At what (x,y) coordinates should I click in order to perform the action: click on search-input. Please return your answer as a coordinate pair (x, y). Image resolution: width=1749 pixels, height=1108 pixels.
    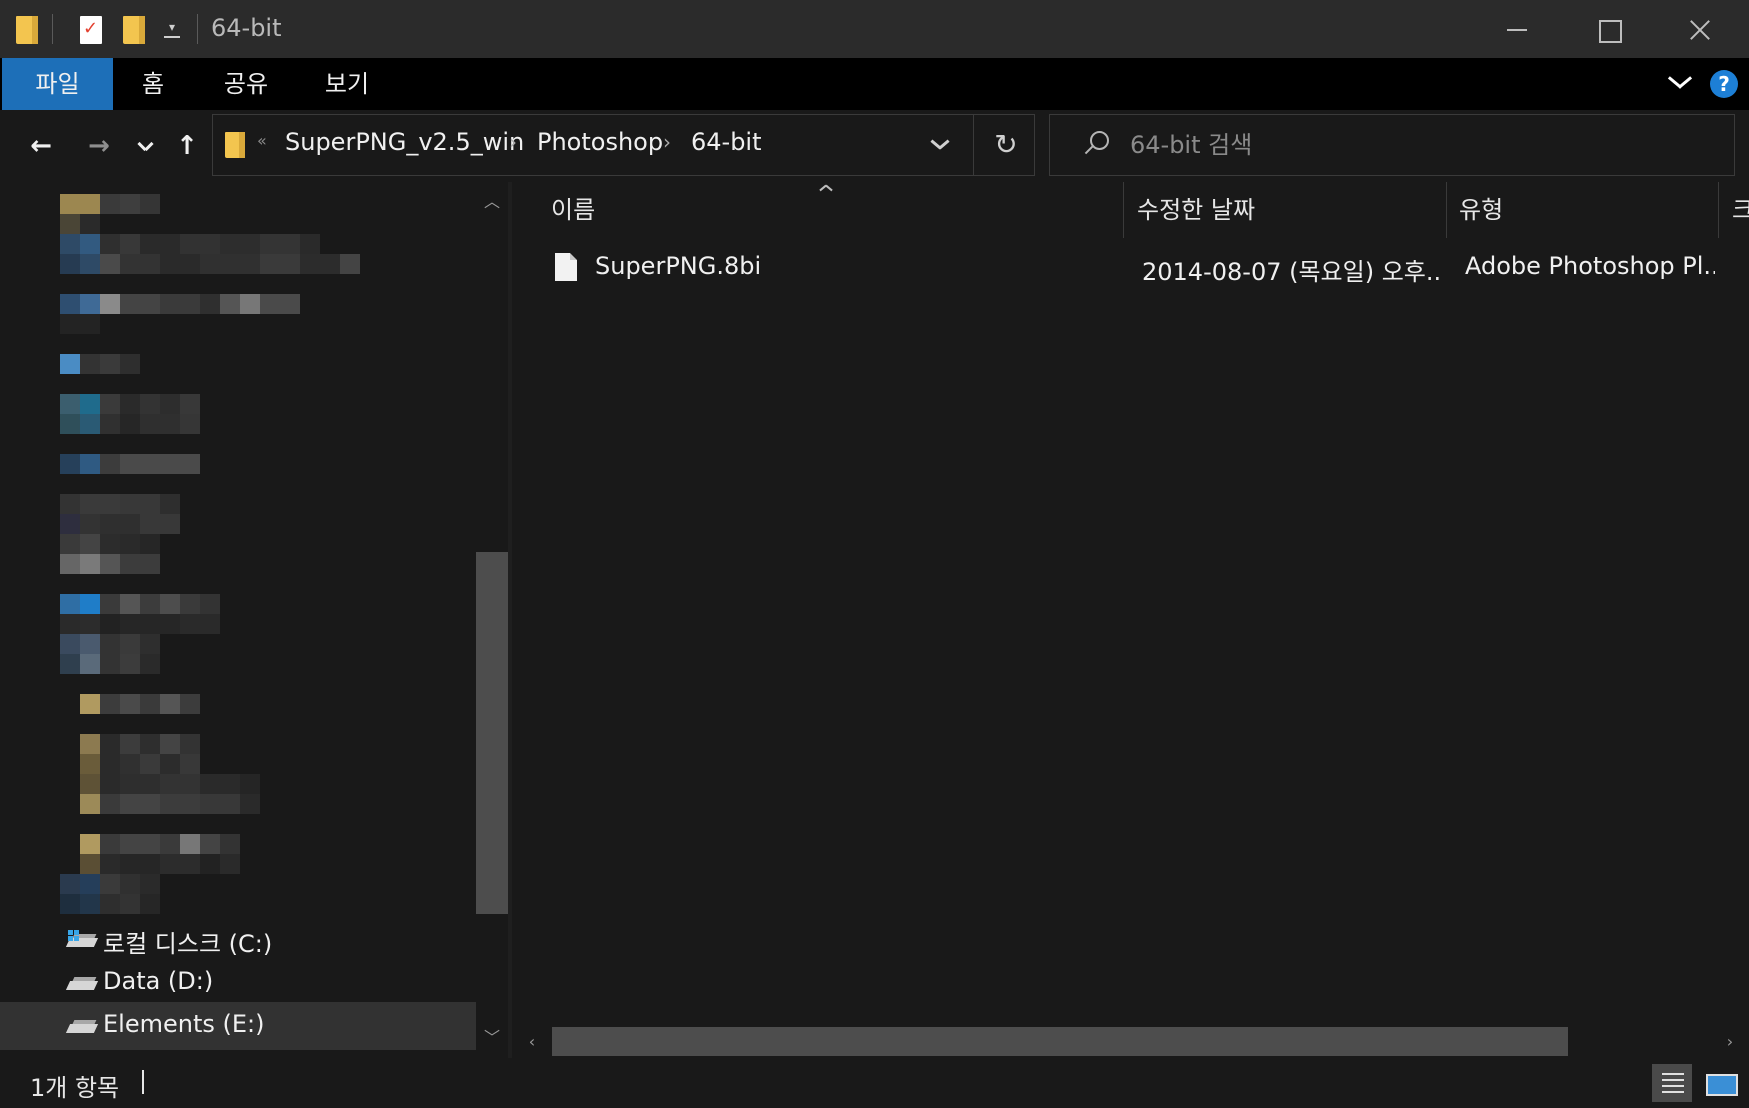
    Looking at the image, I should click on (1420, 145).